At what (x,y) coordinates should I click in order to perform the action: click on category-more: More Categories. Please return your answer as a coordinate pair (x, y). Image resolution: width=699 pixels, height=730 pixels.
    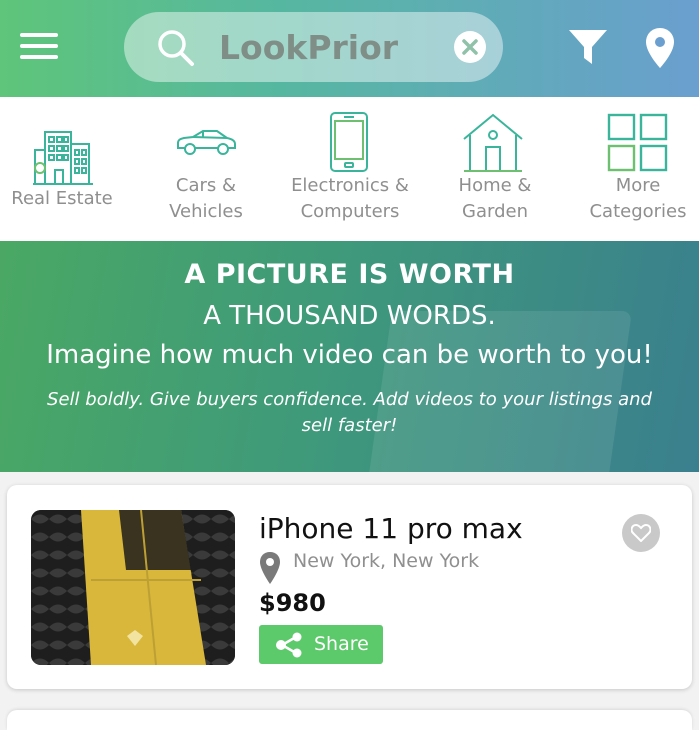
    Looking at the image, I should click on (638, 169).